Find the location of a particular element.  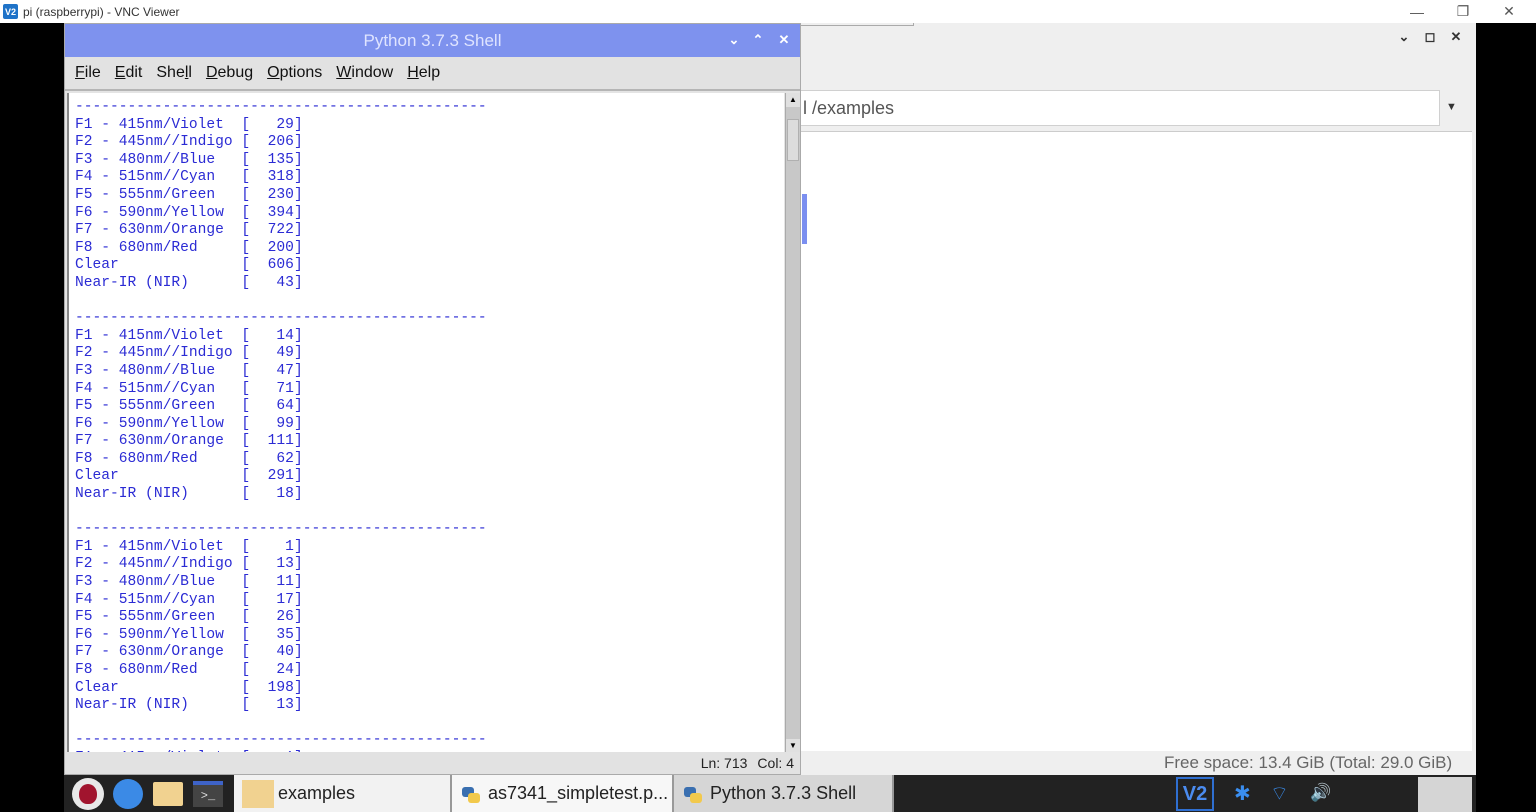

reading-row: Near-IR (NIR) [ 13] is located at coordinates (189, 705).